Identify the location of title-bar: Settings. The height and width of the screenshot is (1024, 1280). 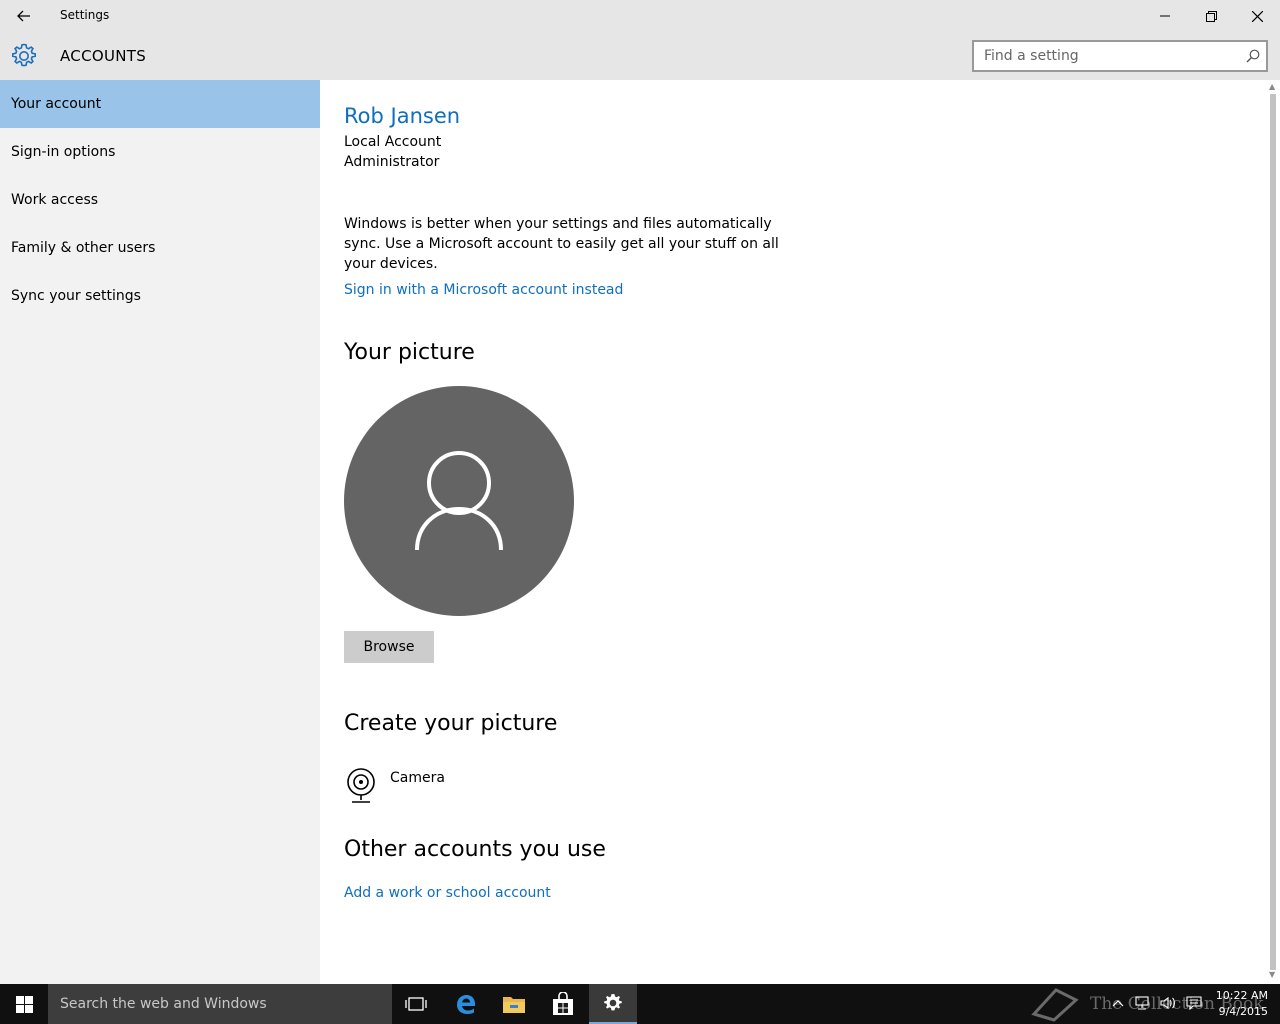
(640, 16).